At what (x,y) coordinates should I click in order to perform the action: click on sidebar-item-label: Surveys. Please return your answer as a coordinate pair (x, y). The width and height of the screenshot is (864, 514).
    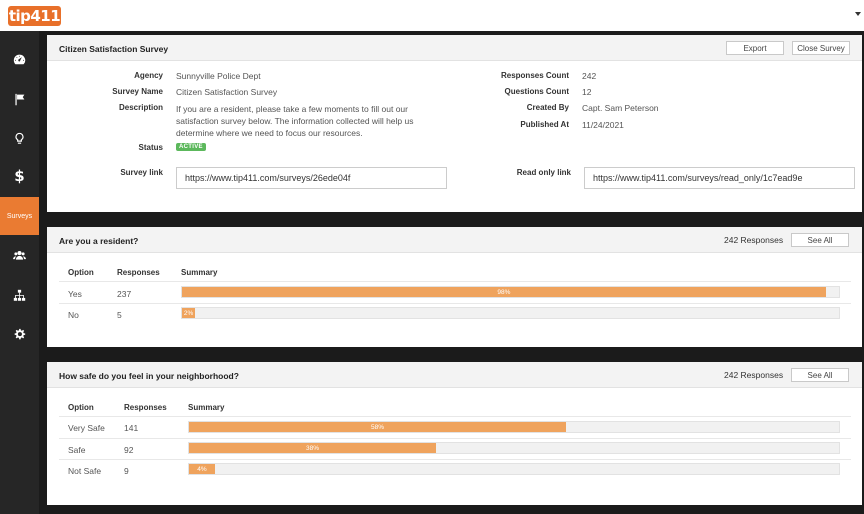
    Looking at the image, I should click on (19, 216).